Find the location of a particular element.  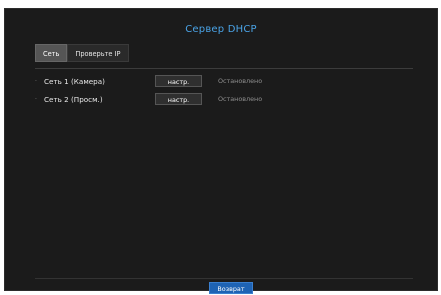

network-2-setup-button: настр. is located at coordinates (178, 99).